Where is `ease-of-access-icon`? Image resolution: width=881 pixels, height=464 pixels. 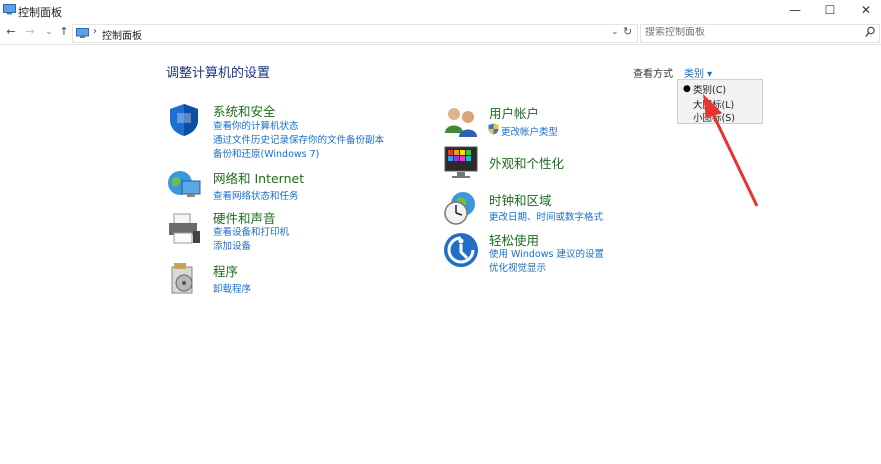 ease-of-access-icon is located at coordinates (461, 250).